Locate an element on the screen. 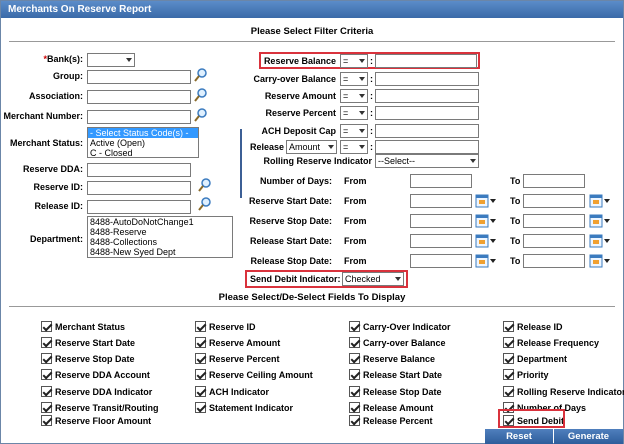  to-label: To is located at coordinates (515, 241).